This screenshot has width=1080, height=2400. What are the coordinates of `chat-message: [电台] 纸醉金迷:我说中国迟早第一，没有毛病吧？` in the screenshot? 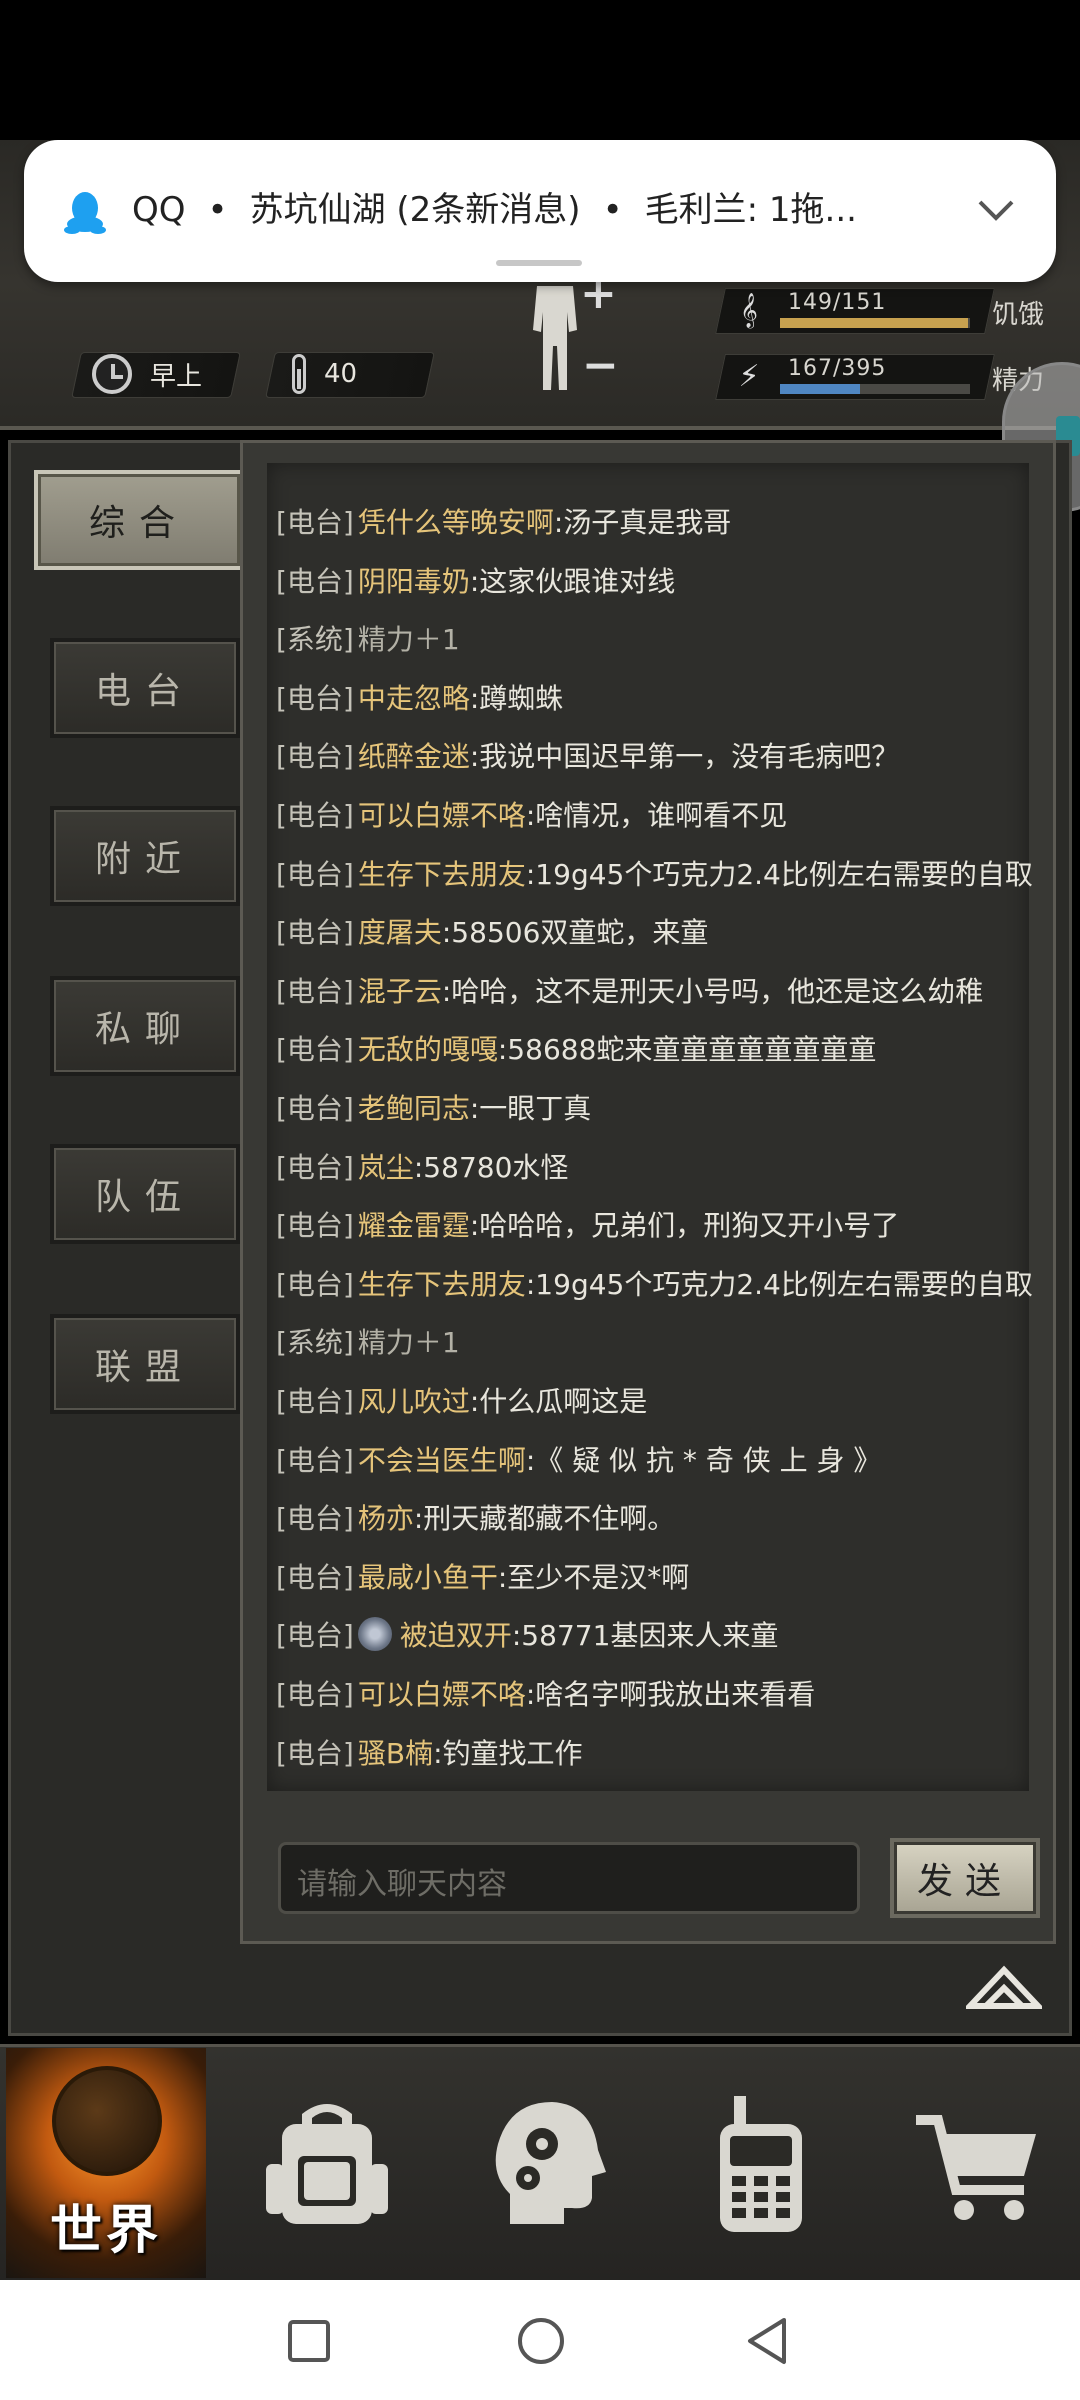 It's located at (587, 755).